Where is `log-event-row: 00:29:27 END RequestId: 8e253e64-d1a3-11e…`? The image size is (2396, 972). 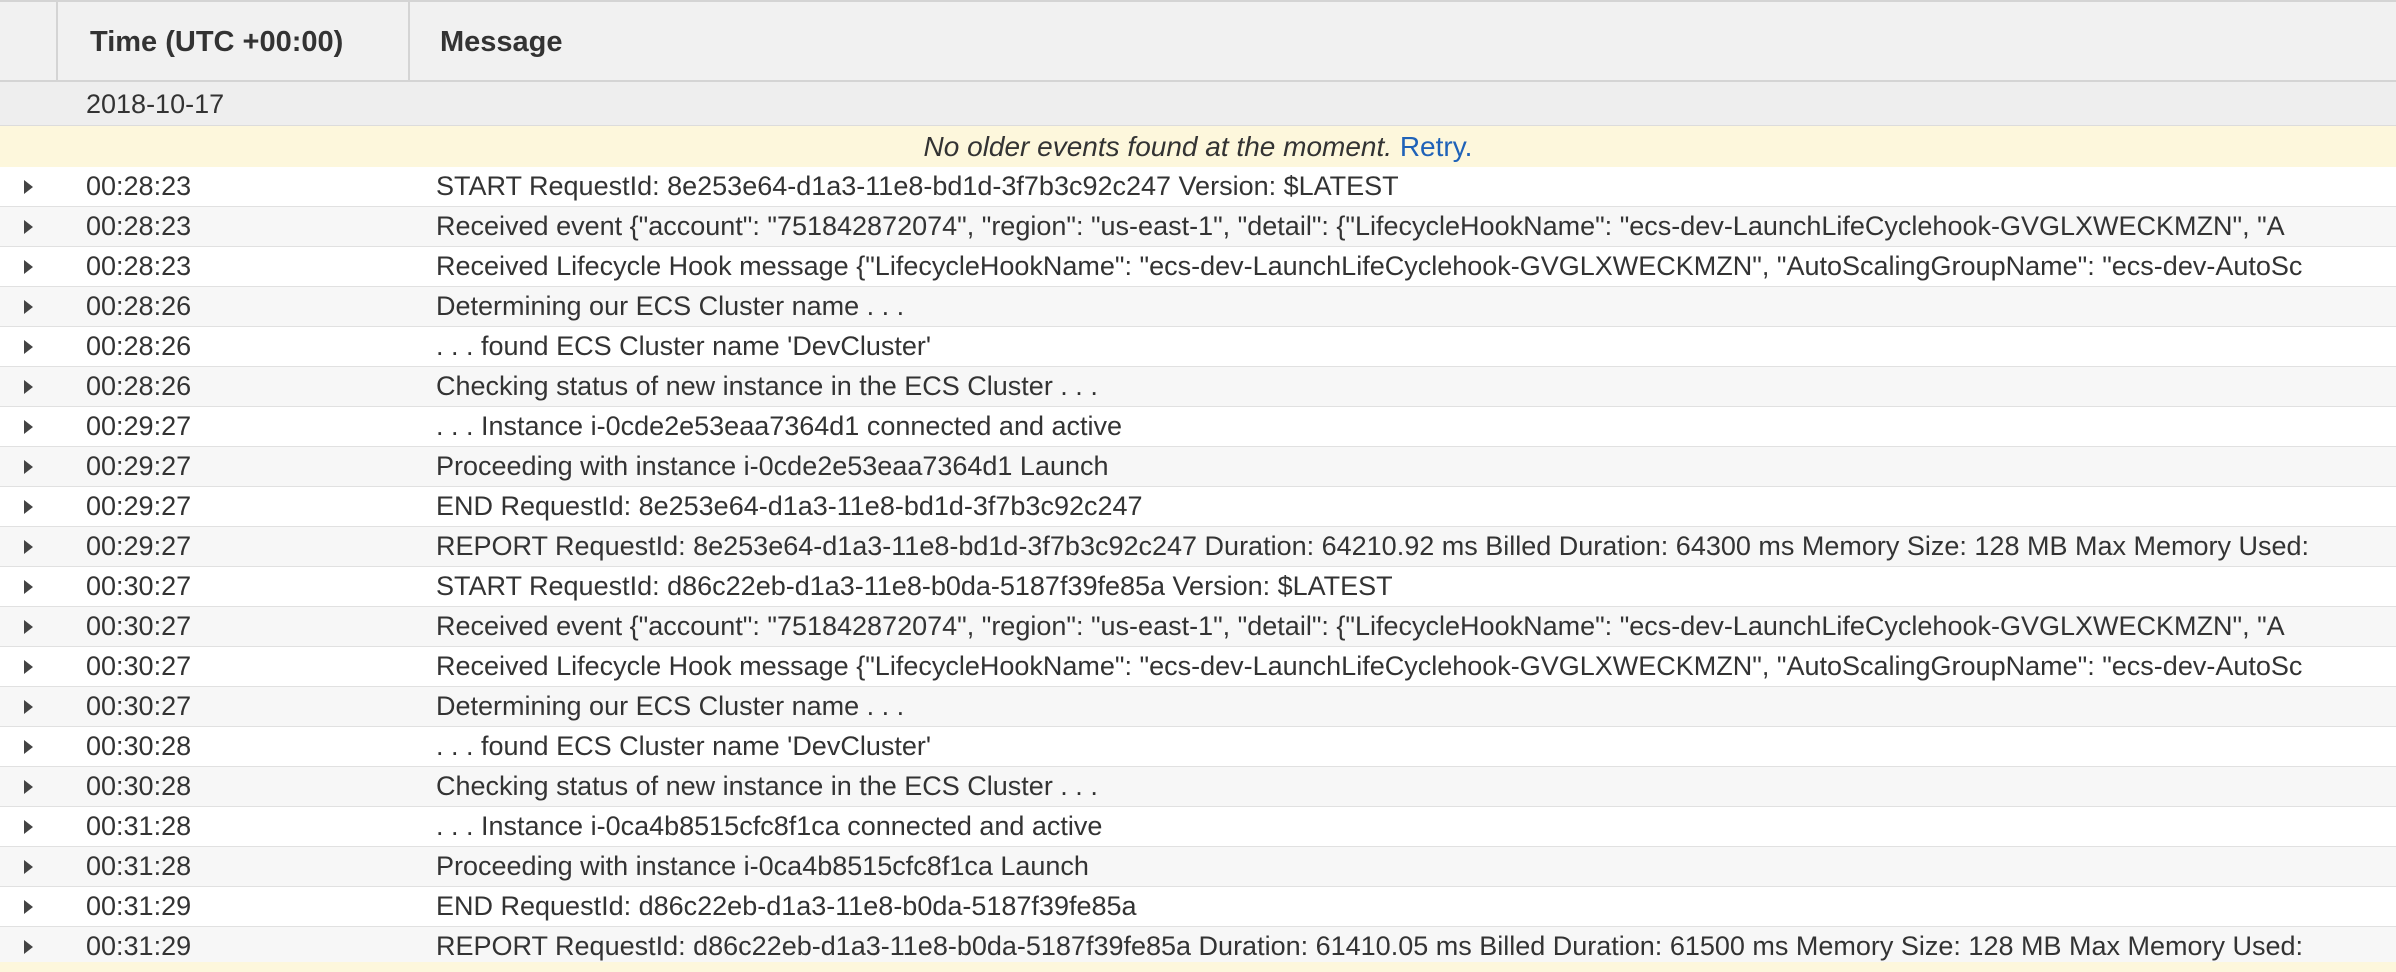
log-event-row: 00:29:27 END RequestId: 8e253e64-d1a3-11e… is located at coordinates (1198, 507).